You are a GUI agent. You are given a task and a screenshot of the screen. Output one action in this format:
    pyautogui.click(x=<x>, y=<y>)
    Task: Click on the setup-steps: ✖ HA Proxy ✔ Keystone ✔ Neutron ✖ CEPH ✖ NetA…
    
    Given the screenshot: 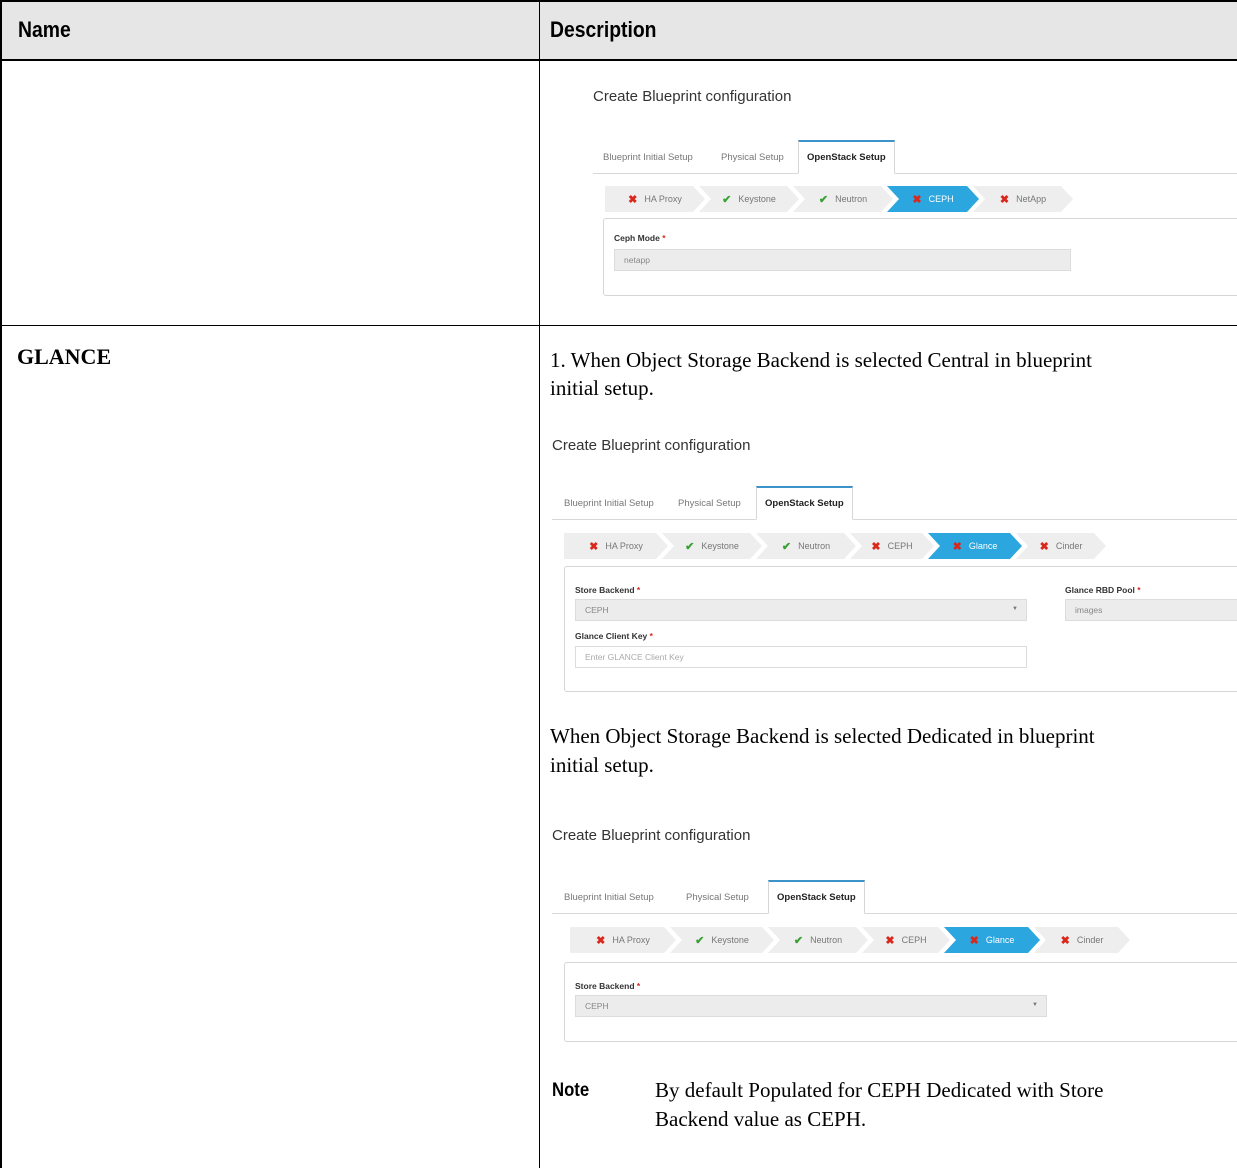 What is the action you would take?
    pyautogui.click(x=840, y=199)
    